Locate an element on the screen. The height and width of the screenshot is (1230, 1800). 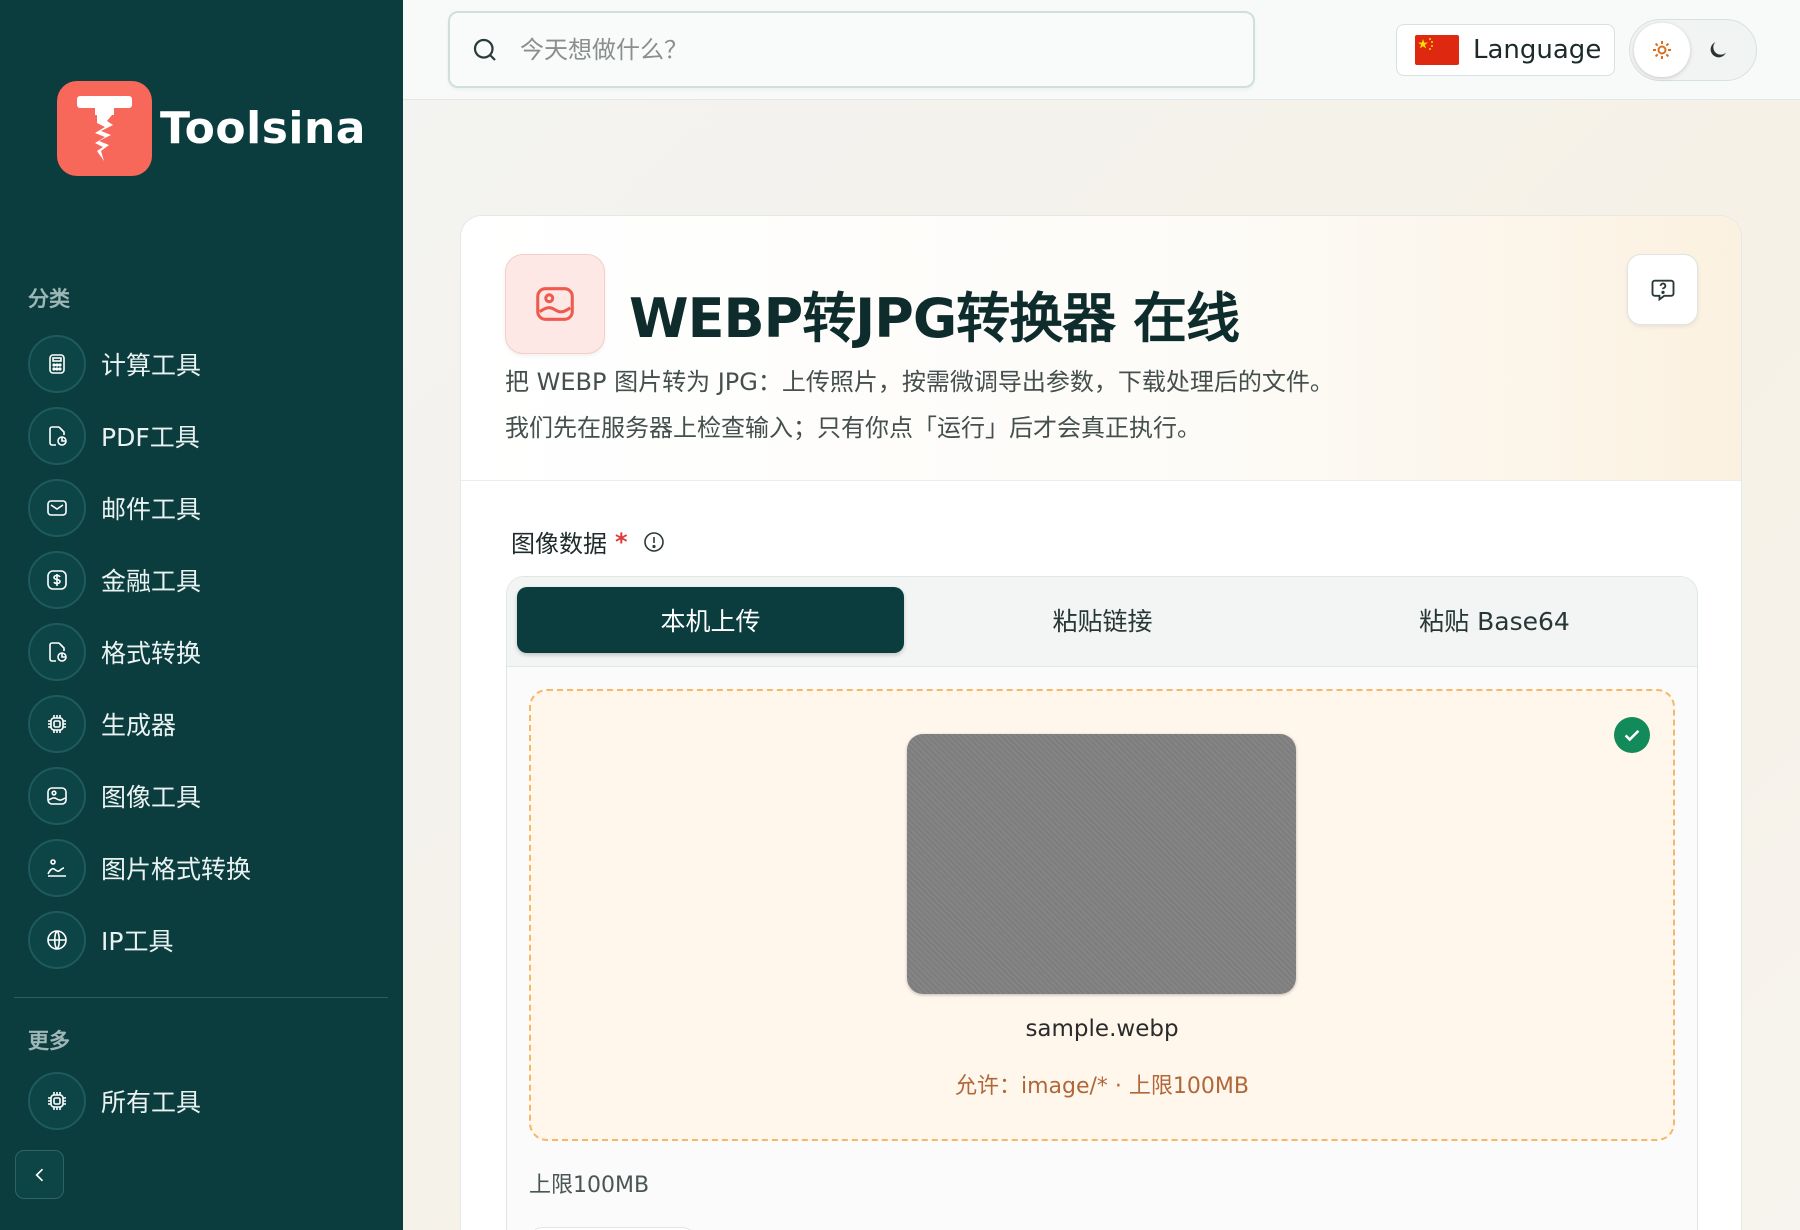
sidebar-item-label: 计算工具 is located at coordinates (151, 365).